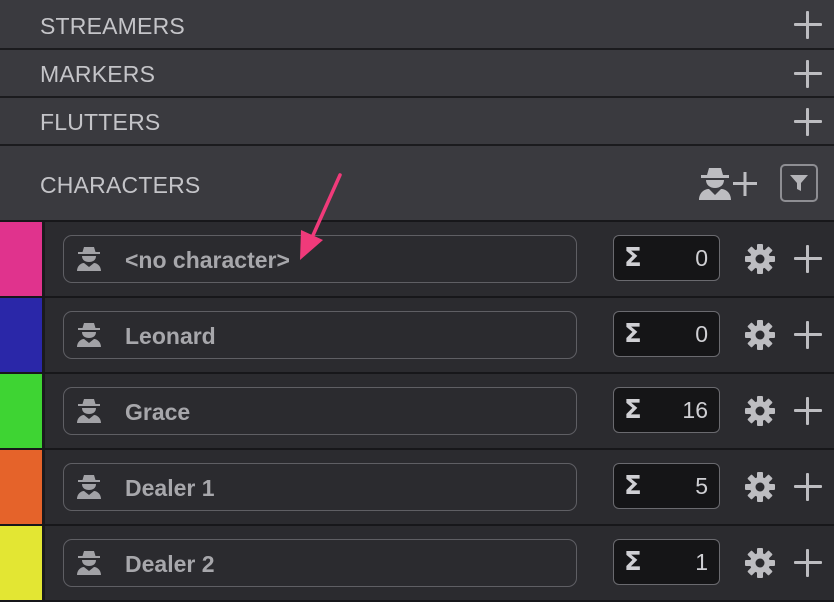 Image resolution: width=834 pixels, height=602 pixels. Describe the element at coordinates (120, 185) in the screenshot. I see `section-title: CHARACTERS` at that location.